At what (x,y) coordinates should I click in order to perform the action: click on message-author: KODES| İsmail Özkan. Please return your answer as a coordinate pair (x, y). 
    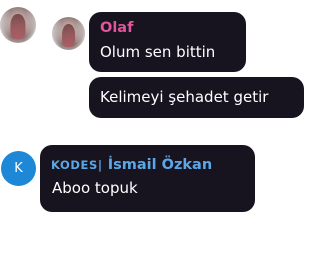
    Looking at the image, I should click on (131, 165).